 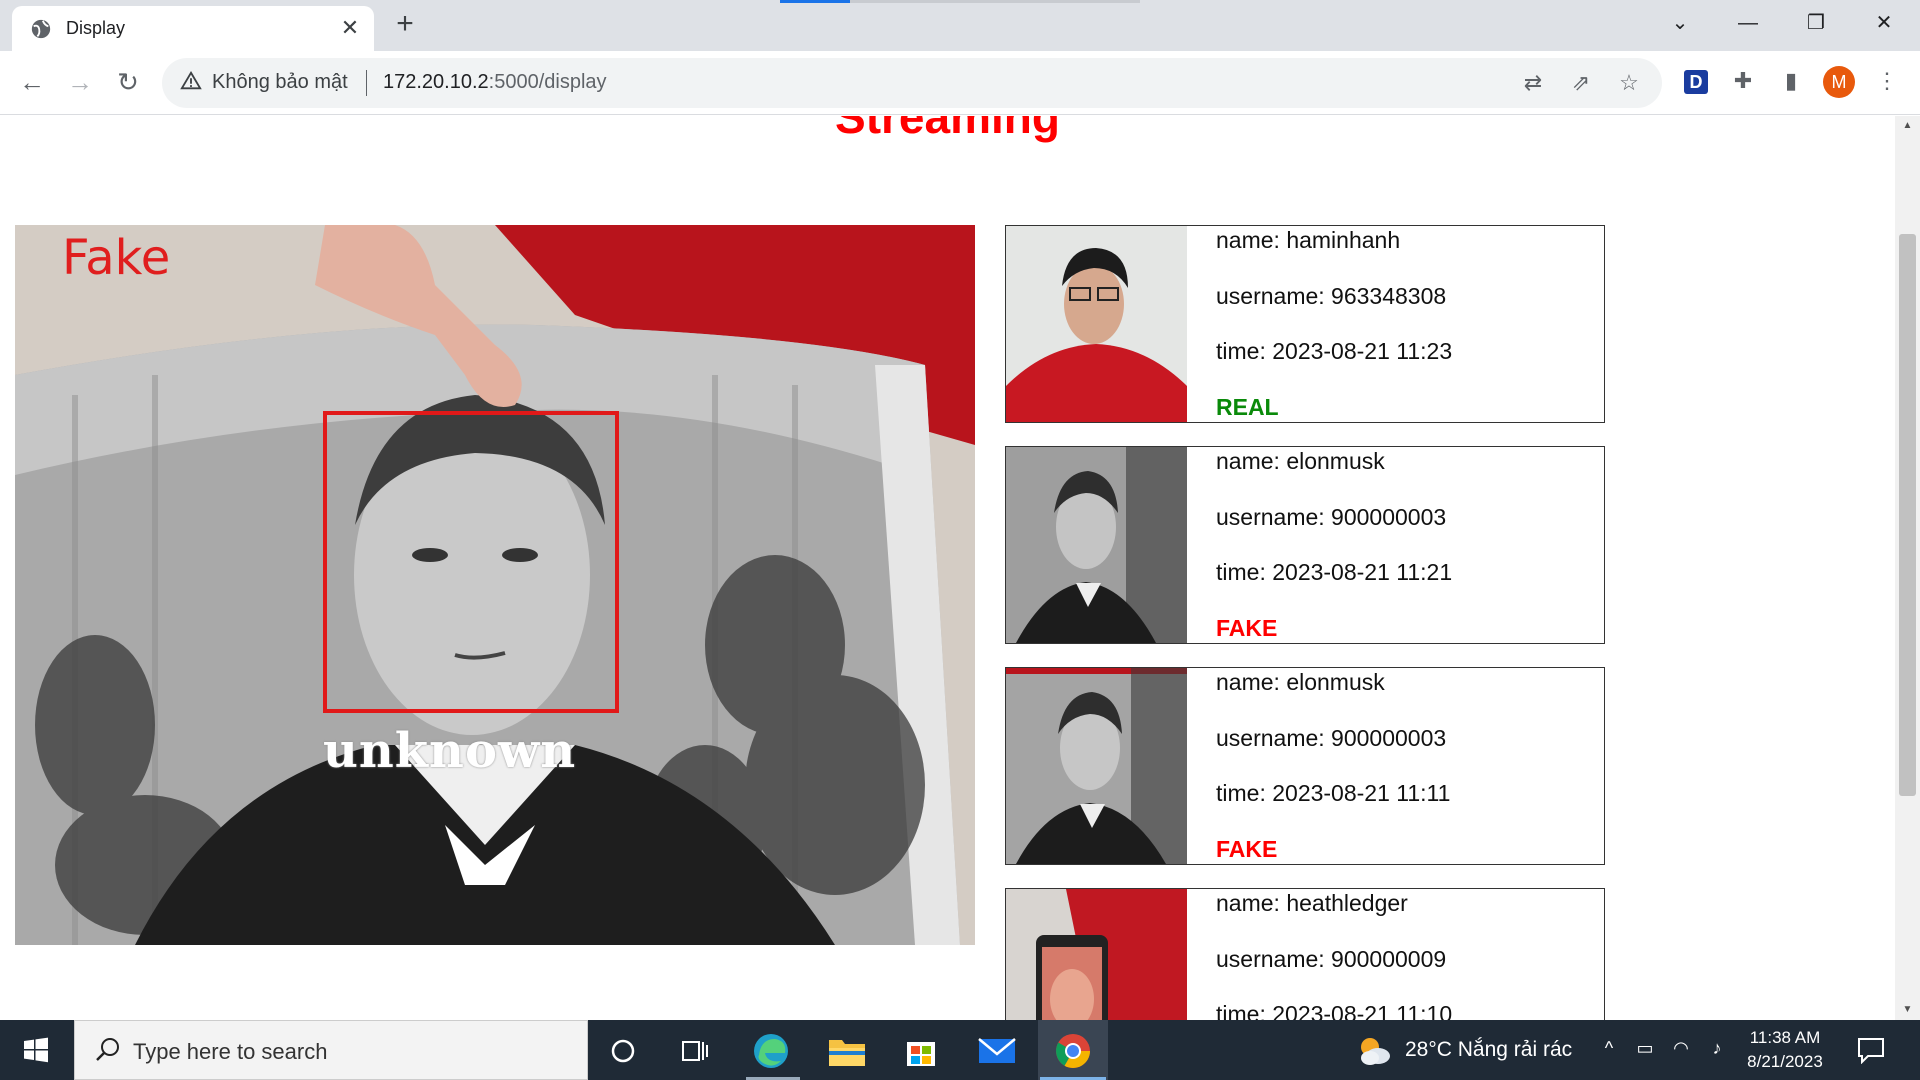 I want to click on history-time: time: 2023-08-21 11:11, so click(x=1333, y=793).